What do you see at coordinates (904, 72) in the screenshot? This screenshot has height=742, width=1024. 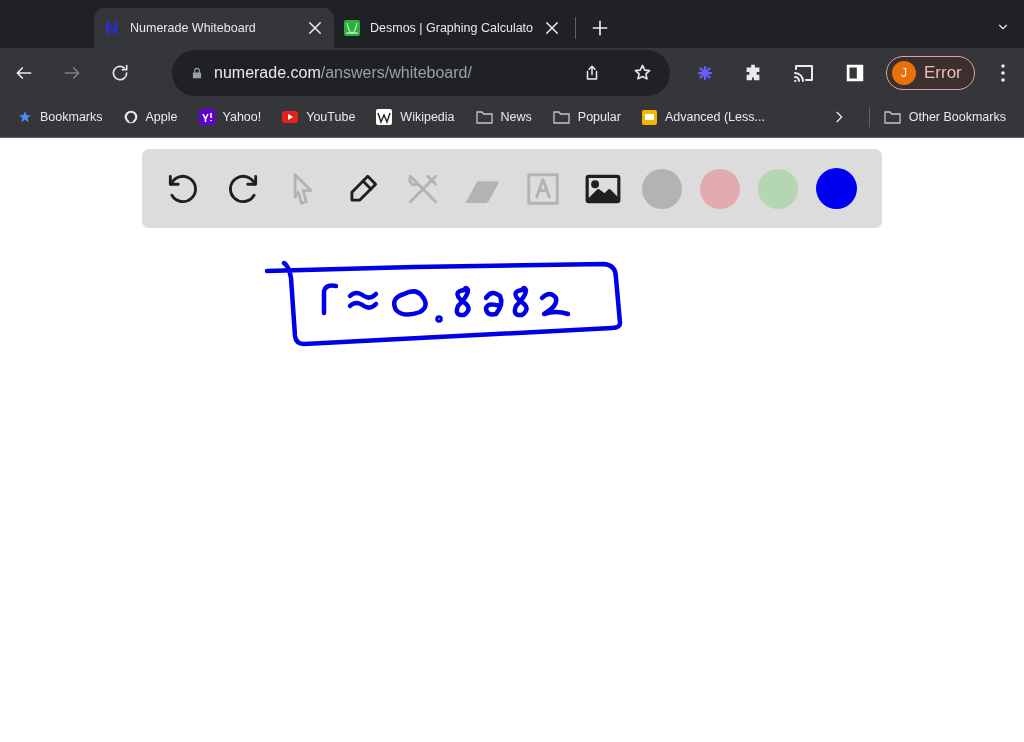 I see `avatar: J` at bounding box center [904, 72].